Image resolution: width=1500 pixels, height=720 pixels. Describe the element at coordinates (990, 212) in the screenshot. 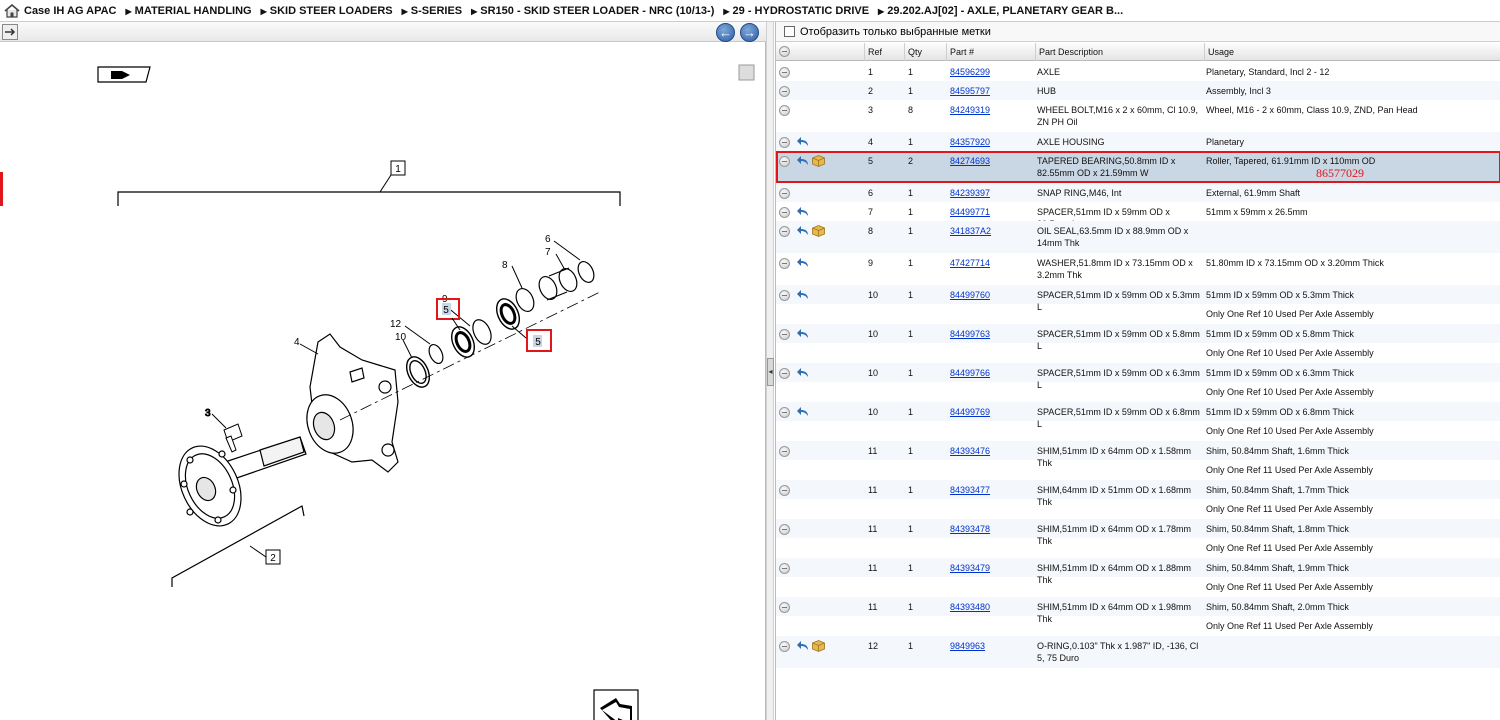

I see `part-number-link: 84499771` at that location.